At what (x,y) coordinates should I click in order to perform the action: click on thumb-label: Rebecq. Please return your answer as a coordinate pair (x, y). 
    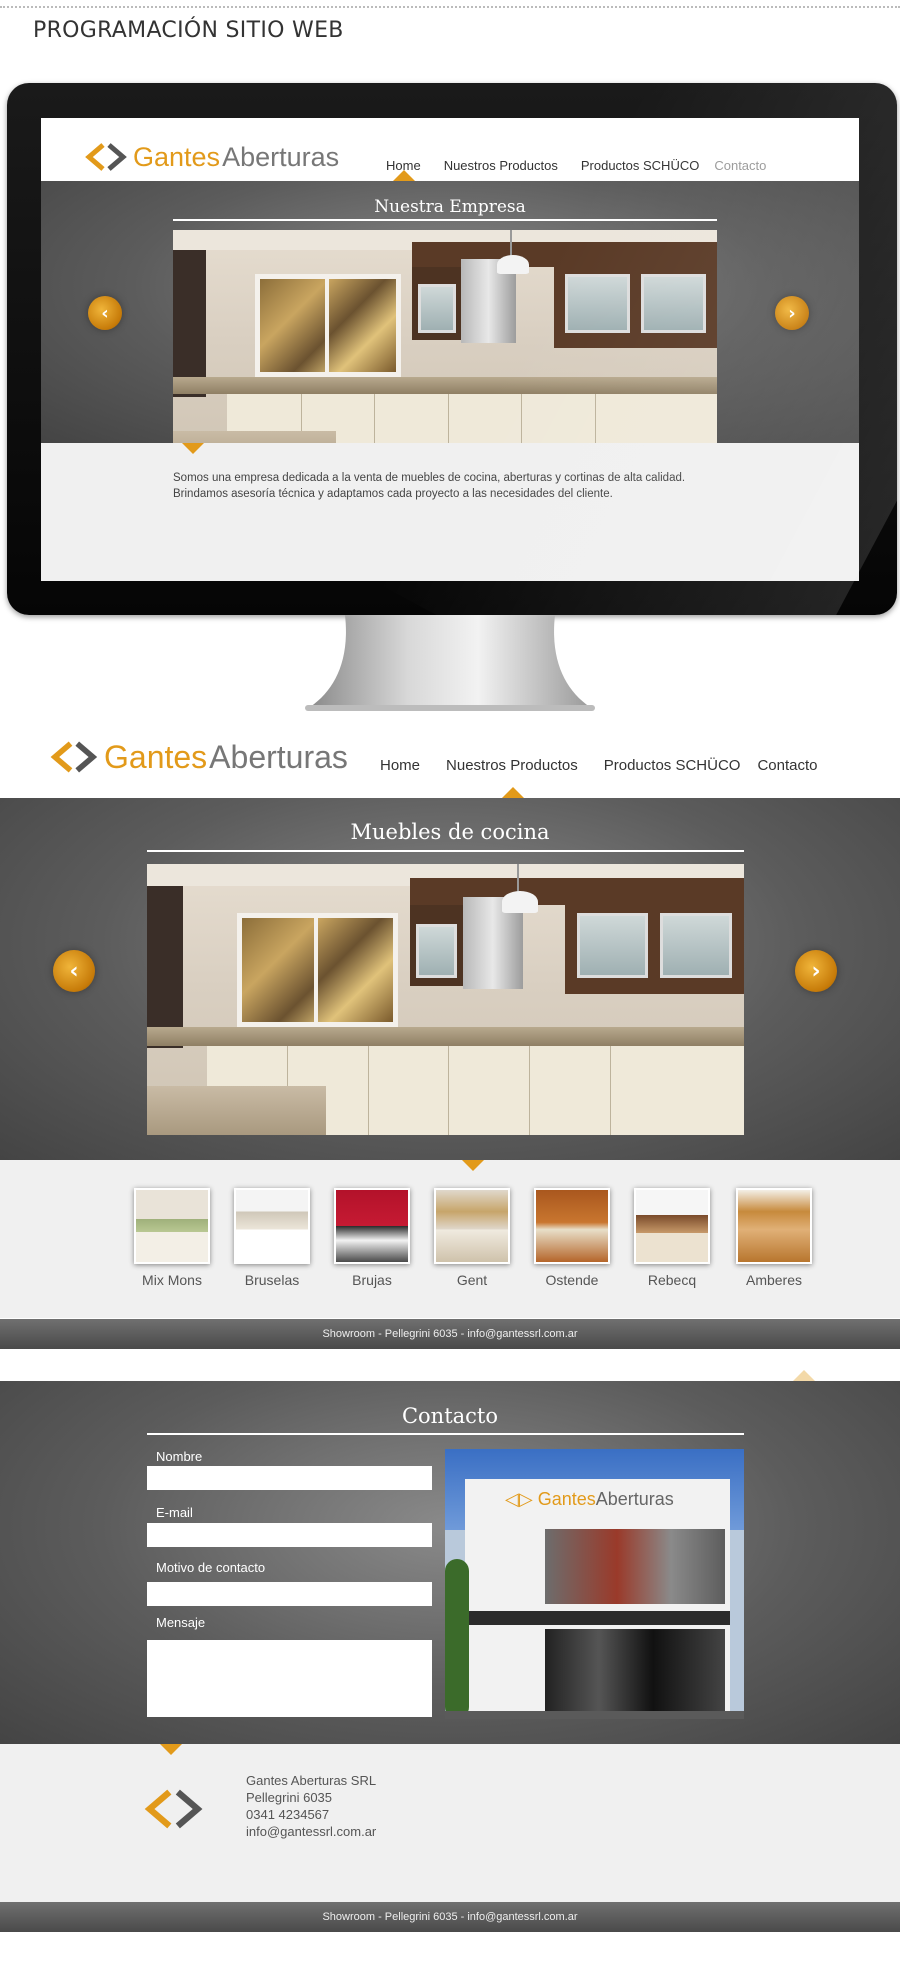
    Looking at the image, I should click on (672, 1280).